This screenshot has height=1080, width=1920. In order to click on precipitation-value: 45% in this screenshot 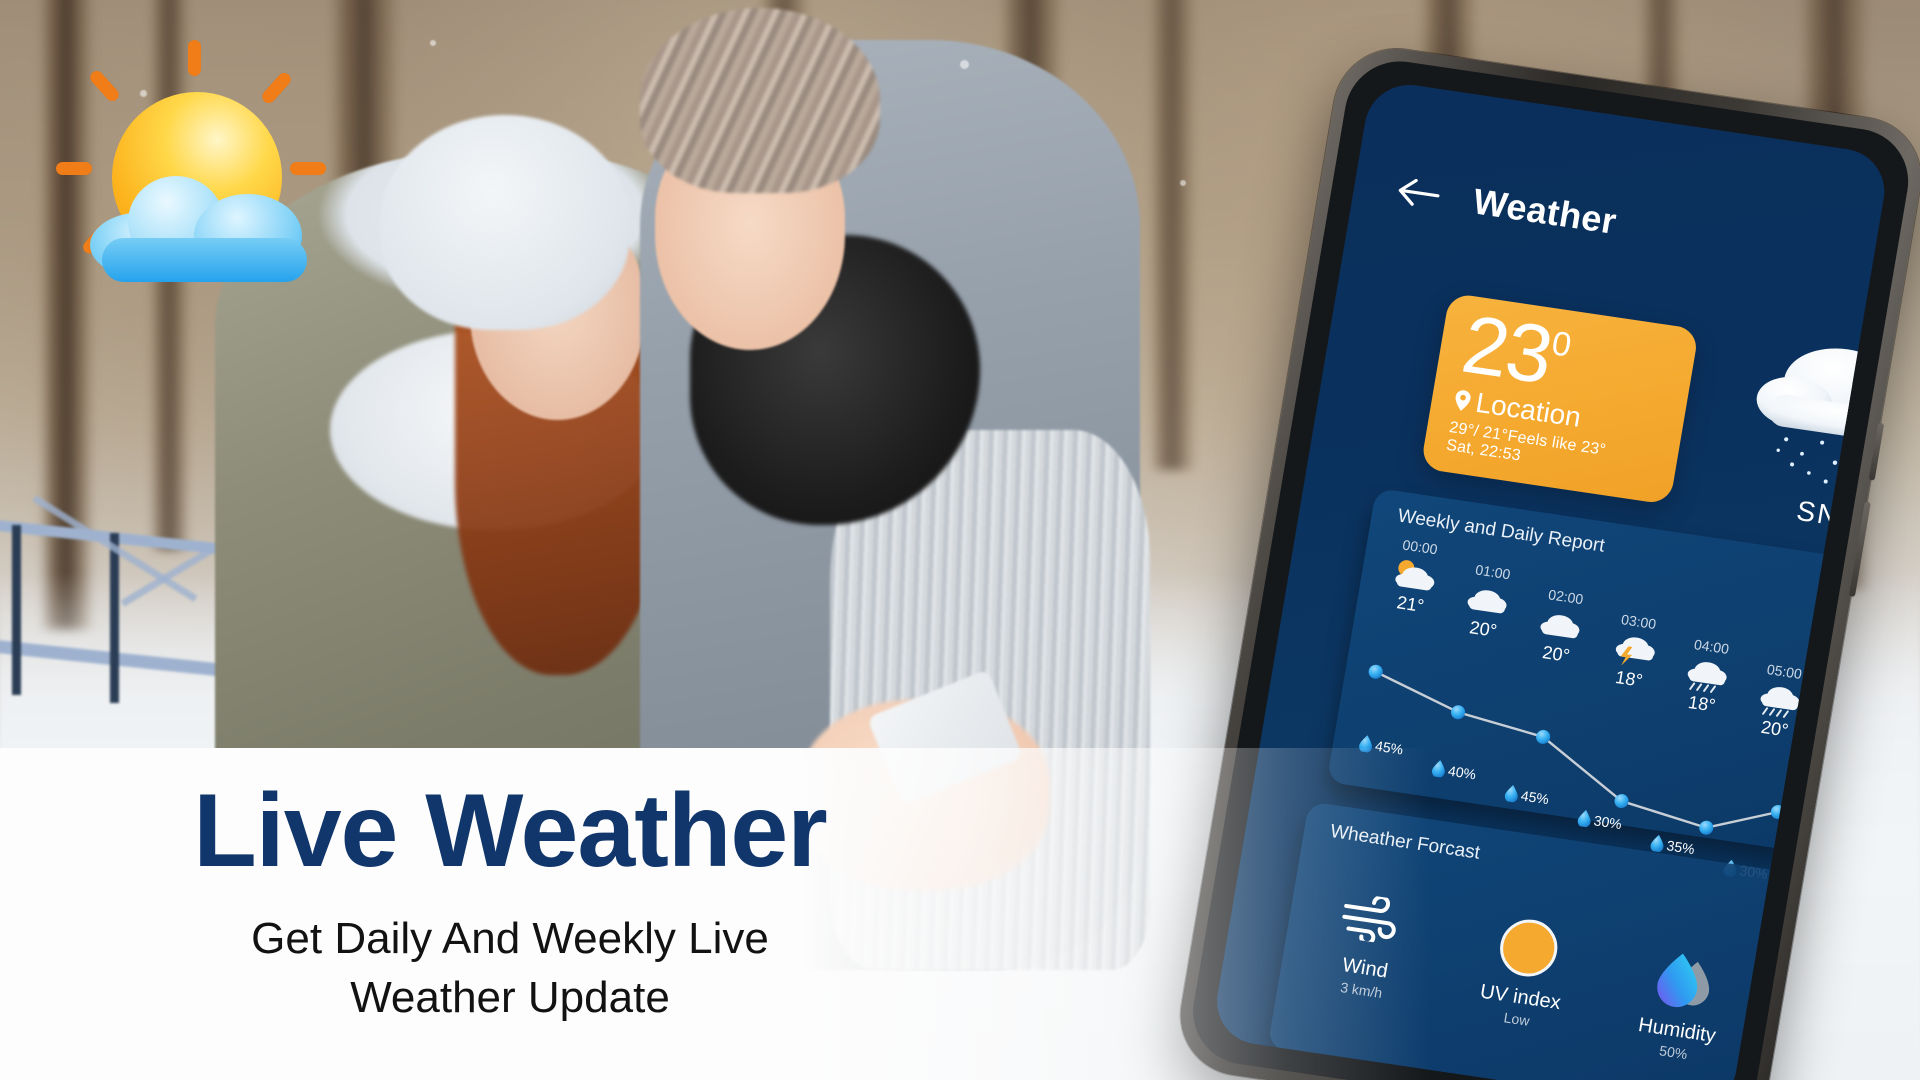, I will do `click(1535, 796)`.